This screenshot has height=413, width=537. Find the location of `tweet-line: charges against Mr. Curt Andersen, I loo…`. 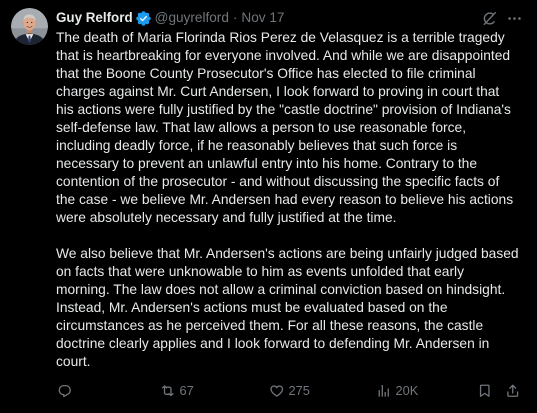

tweet-line: charges against Mr. Curt Andersen, I loo… is located at coordinates (278, 91).